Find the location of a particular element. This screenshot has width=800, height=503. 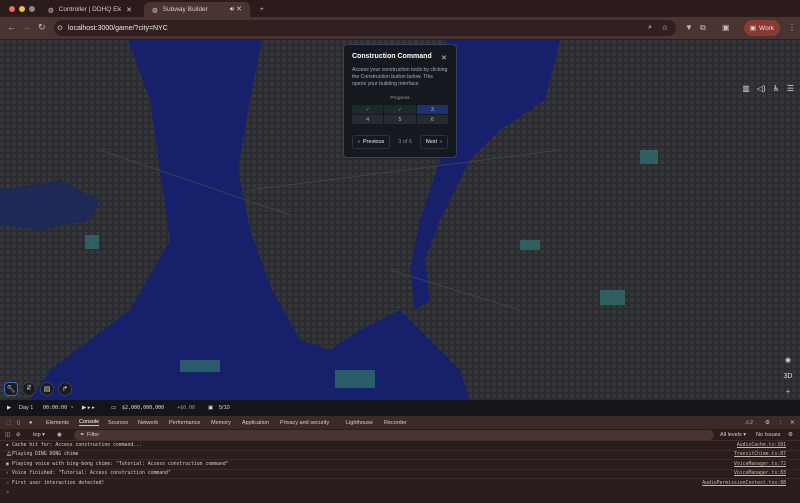

source-link: TransitChime.ts:87 is located at coordinates (760, 454).